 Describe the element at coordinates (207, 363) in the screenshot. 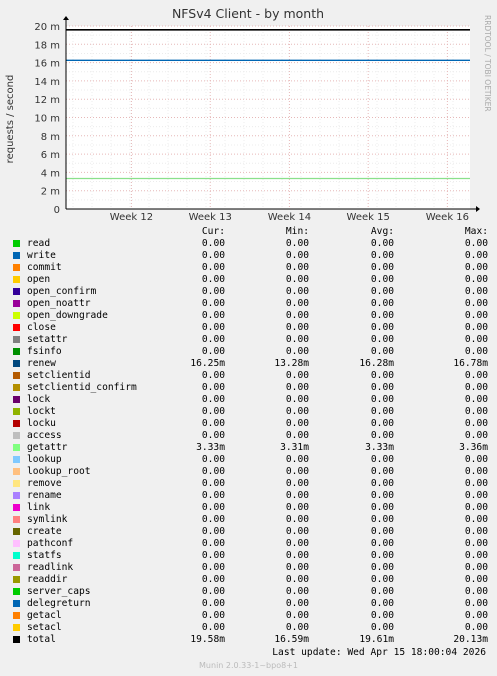

I see `legend-cur: 16.25m` at that location.